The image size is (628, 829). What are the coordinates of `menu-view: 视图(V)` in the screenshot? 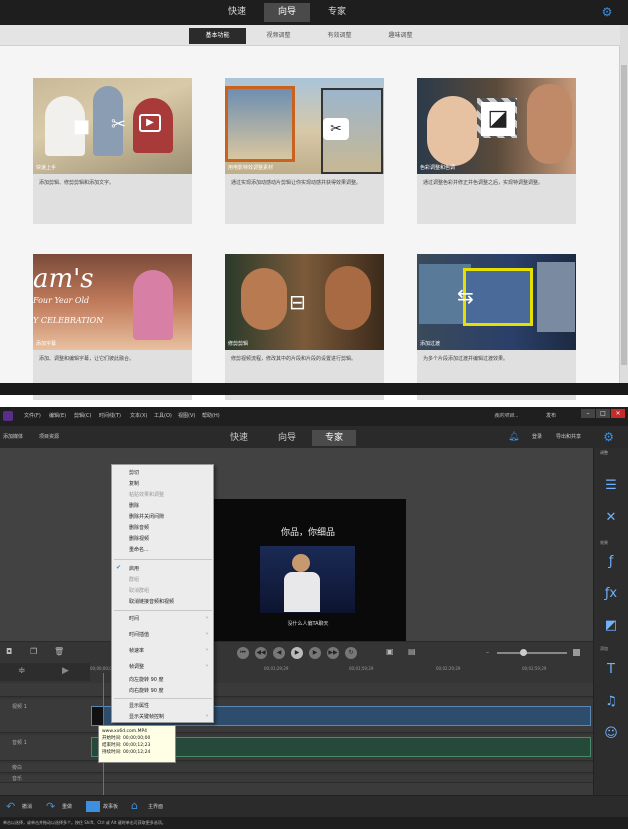 It's located at (186, 415).